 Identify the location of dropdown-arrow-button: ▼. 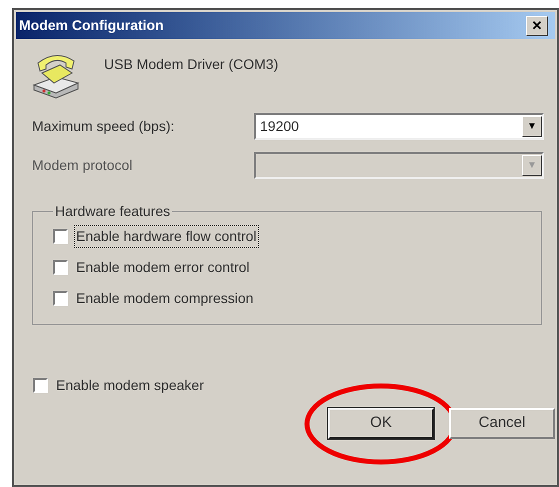
(532, 126).